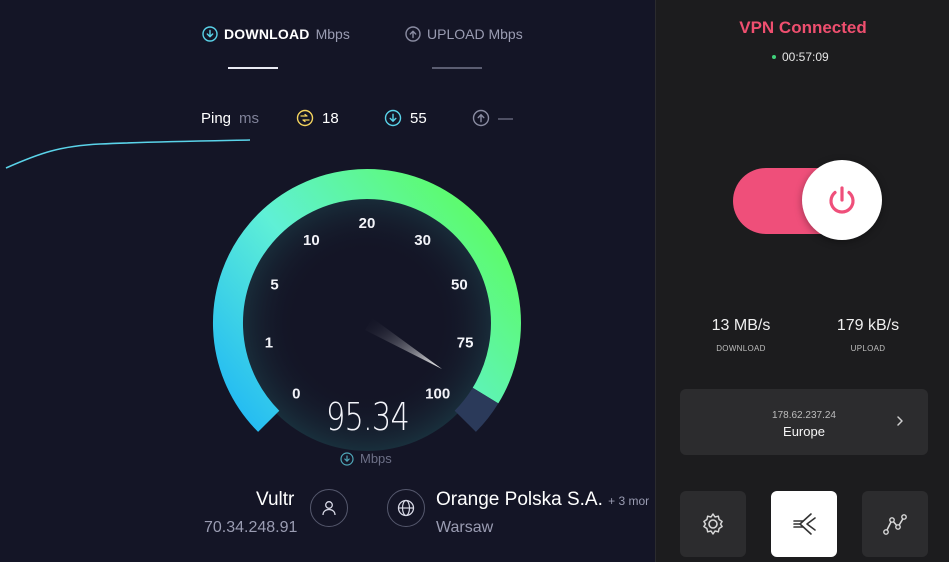  What do you see at coordinates (367, 417) in the screenshot?
I see `speed-reading: 95.34` at bounding box center [367, 417].